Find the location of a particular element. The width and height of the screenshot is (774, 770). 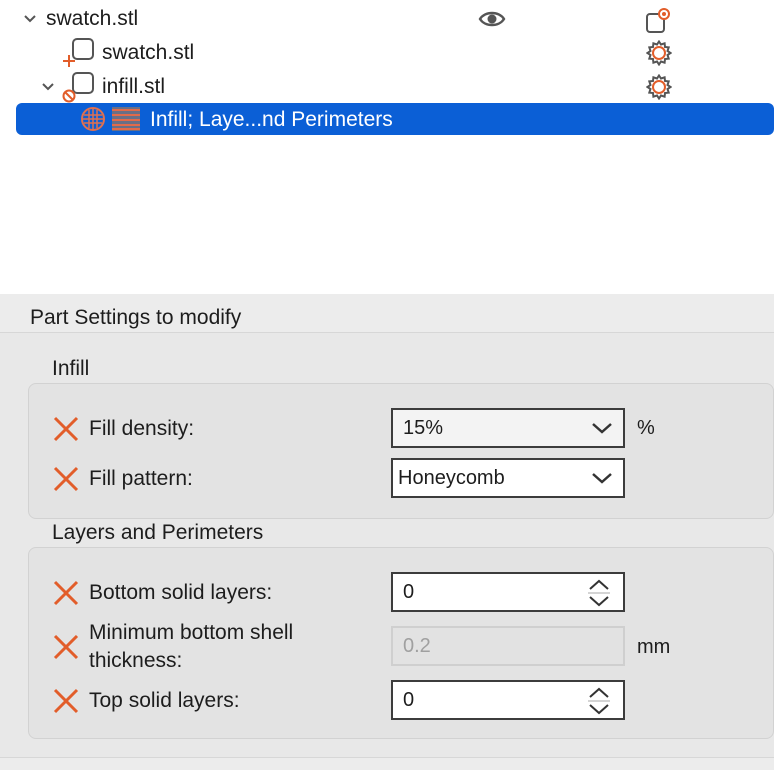

modifier-badge-icon is located at coordinates (69, 96).